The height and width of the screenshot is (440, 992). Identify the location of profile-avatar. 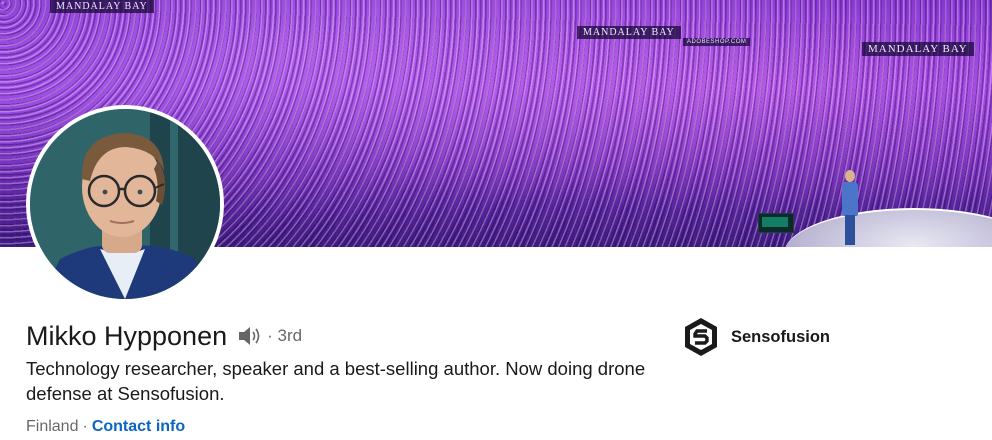
(125, 204).